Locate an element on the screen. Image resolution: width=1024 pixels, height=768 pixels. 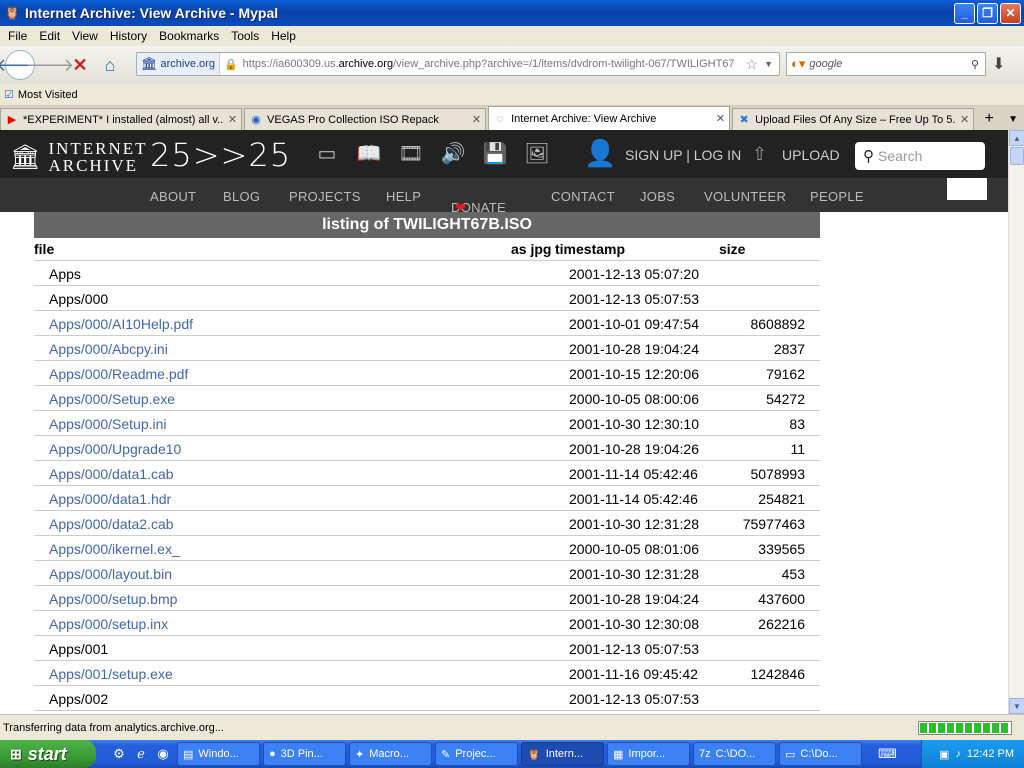
timestamp-cell: 2001-10-28 19:04:26 is located at coordinates (634, 449).